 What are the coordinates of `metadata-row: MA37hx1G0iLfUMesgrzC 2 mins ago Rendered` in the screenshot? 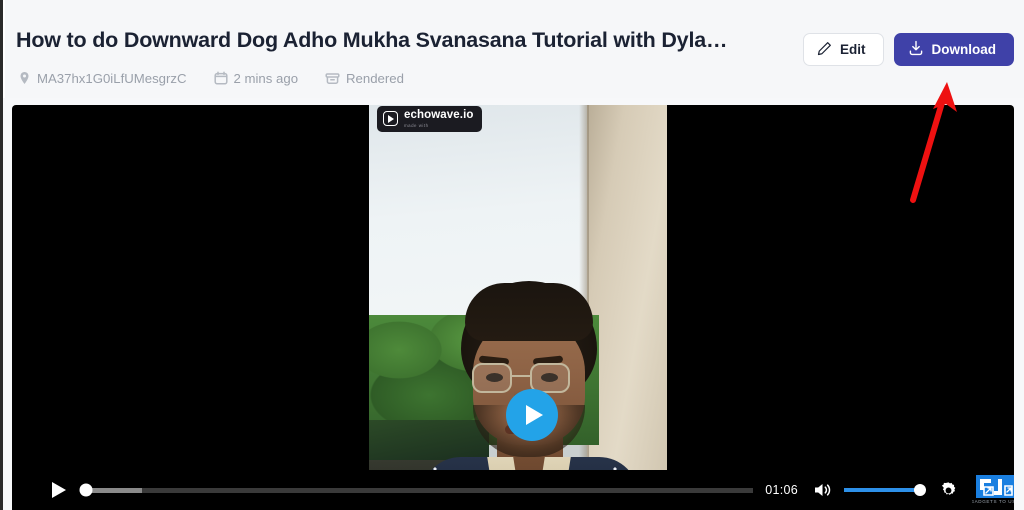 It's located at (224, 78).